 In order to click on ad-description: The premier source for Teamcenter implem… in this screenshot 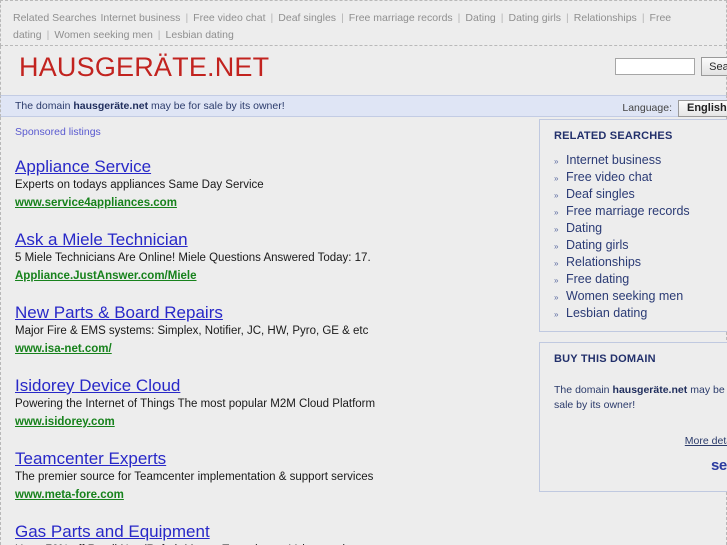, I will do `click(194, 477)`.